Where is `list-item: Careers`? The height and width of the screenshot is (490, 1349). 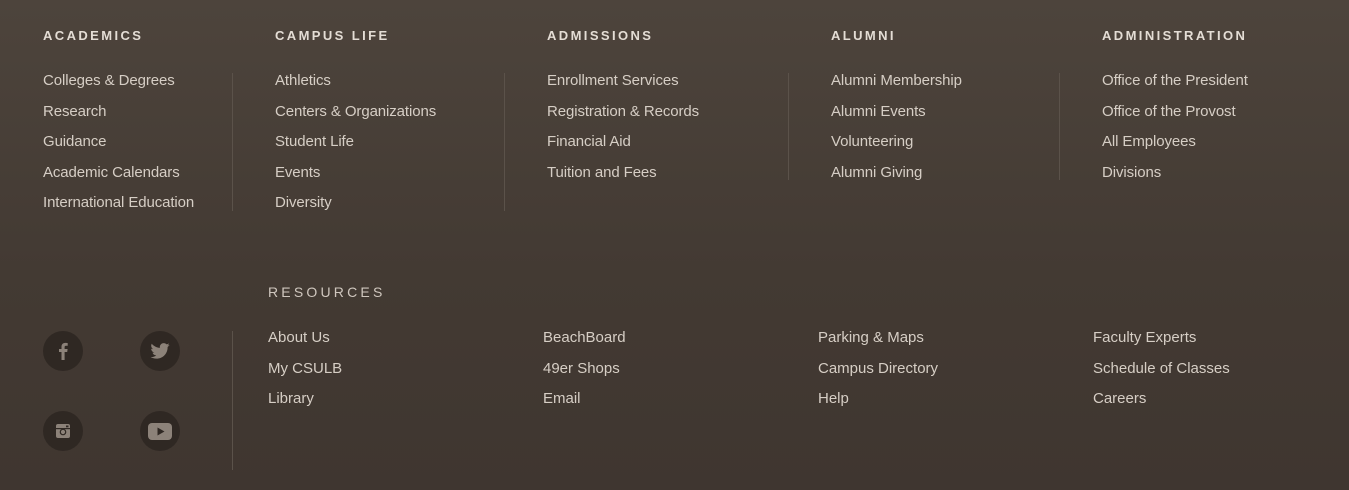 list-item: Careers is located at coordinates (1161, 404).